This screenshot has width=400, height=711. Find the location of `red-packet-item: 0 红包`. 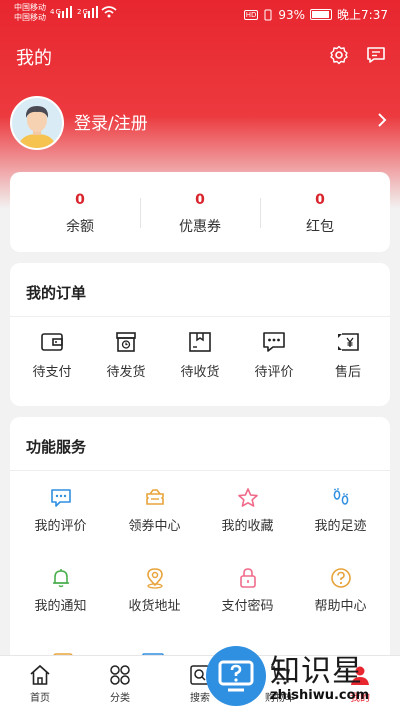

red-packet-item: 0 红包 is located at coordinates (320, 212).